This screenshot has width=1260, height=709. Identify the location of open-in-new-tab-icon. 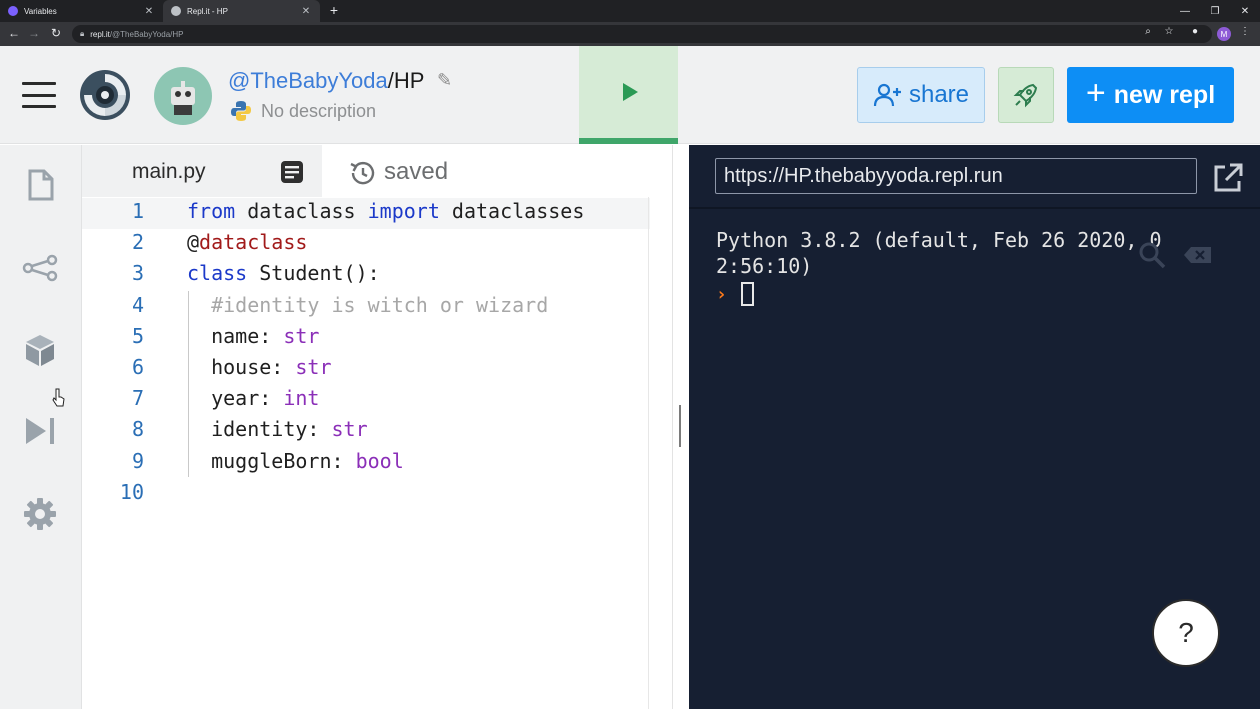
(1228, 178).